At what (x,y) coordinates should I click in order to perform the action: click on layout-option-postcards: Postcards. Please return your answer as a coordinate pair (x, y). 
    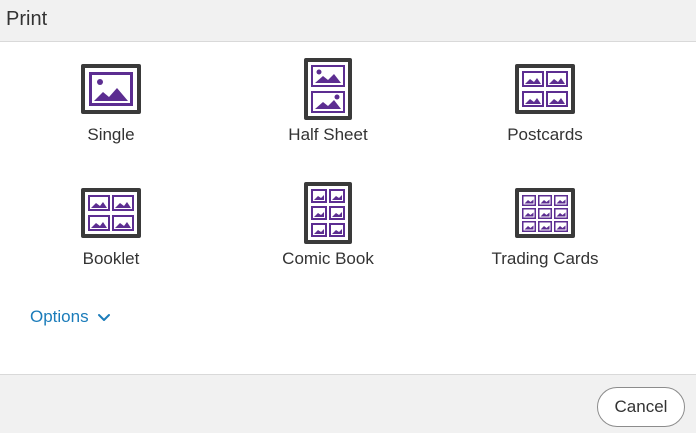
    Looking at the image, I should click on (545, 103).